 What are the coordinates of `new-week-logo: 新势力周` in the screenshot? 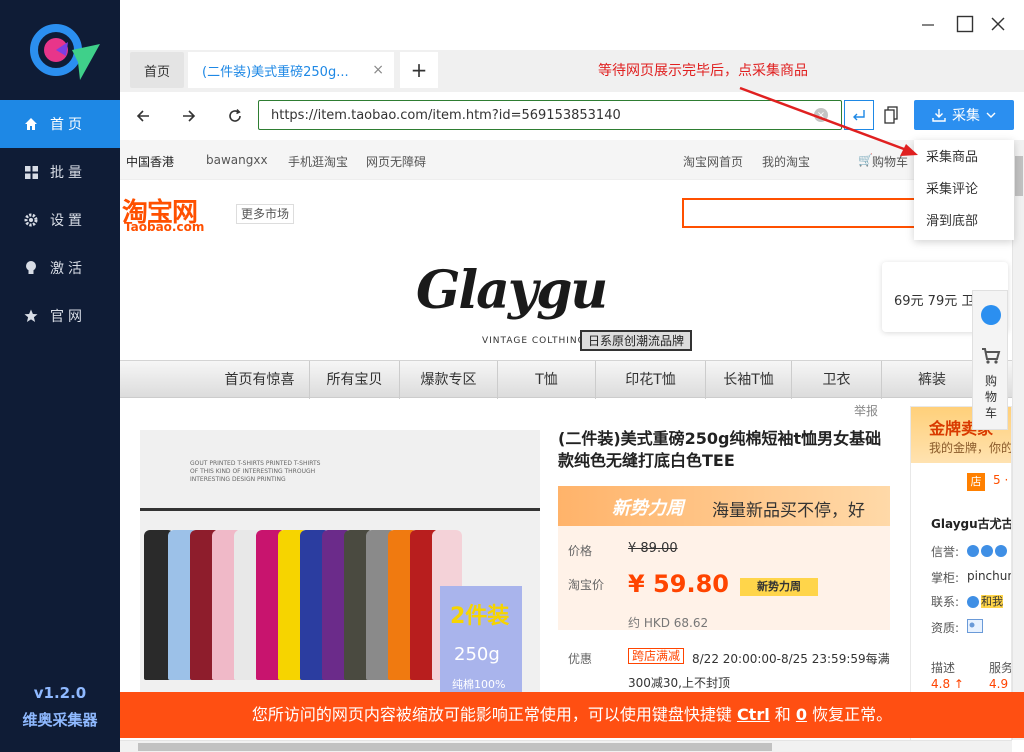 It's located at (648, 508).